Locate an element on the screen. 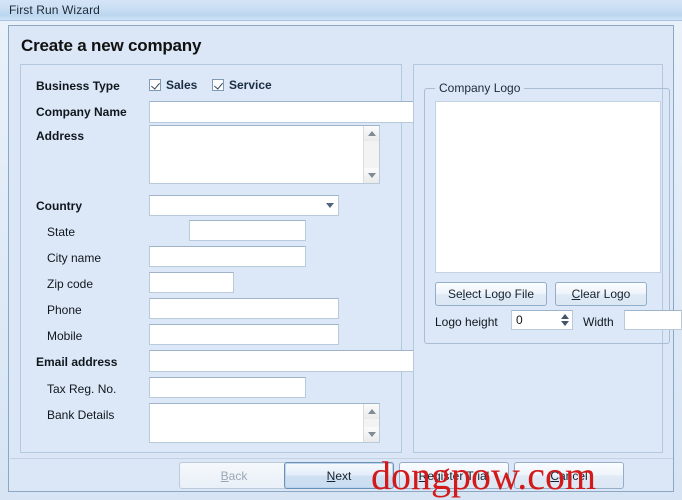  input-mobile-field is located at coordinates (244, 334).